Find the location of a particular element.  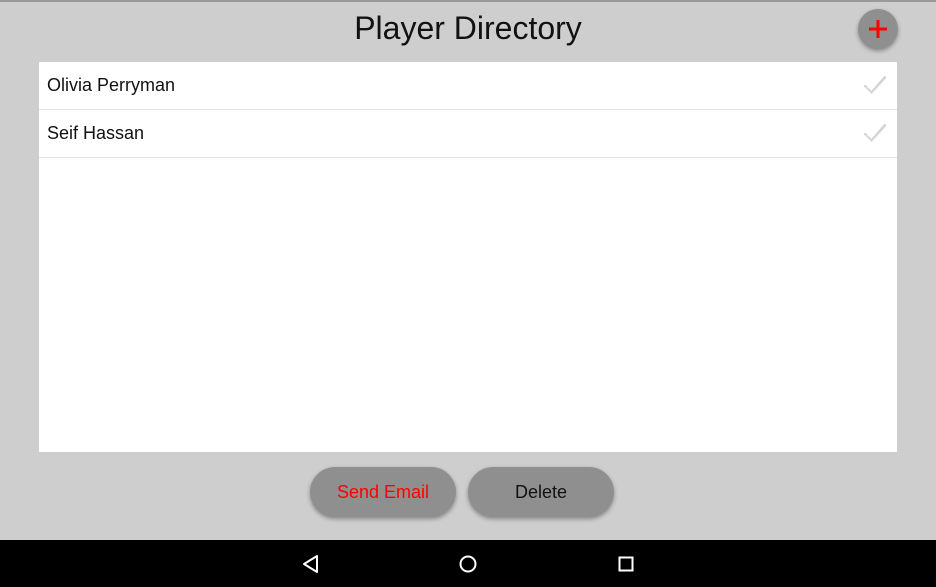

plus-icon is located at coordinates (878, 29).